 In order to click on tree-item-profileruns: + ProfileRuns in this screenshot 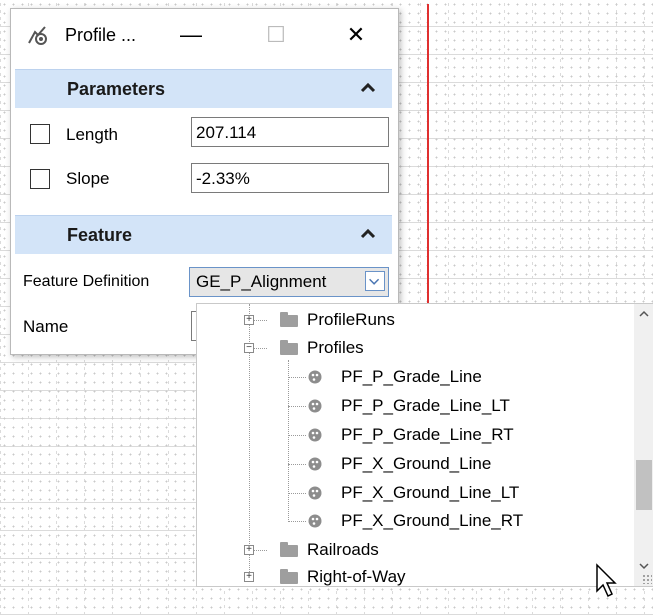, I will do `click(407, 320)`.